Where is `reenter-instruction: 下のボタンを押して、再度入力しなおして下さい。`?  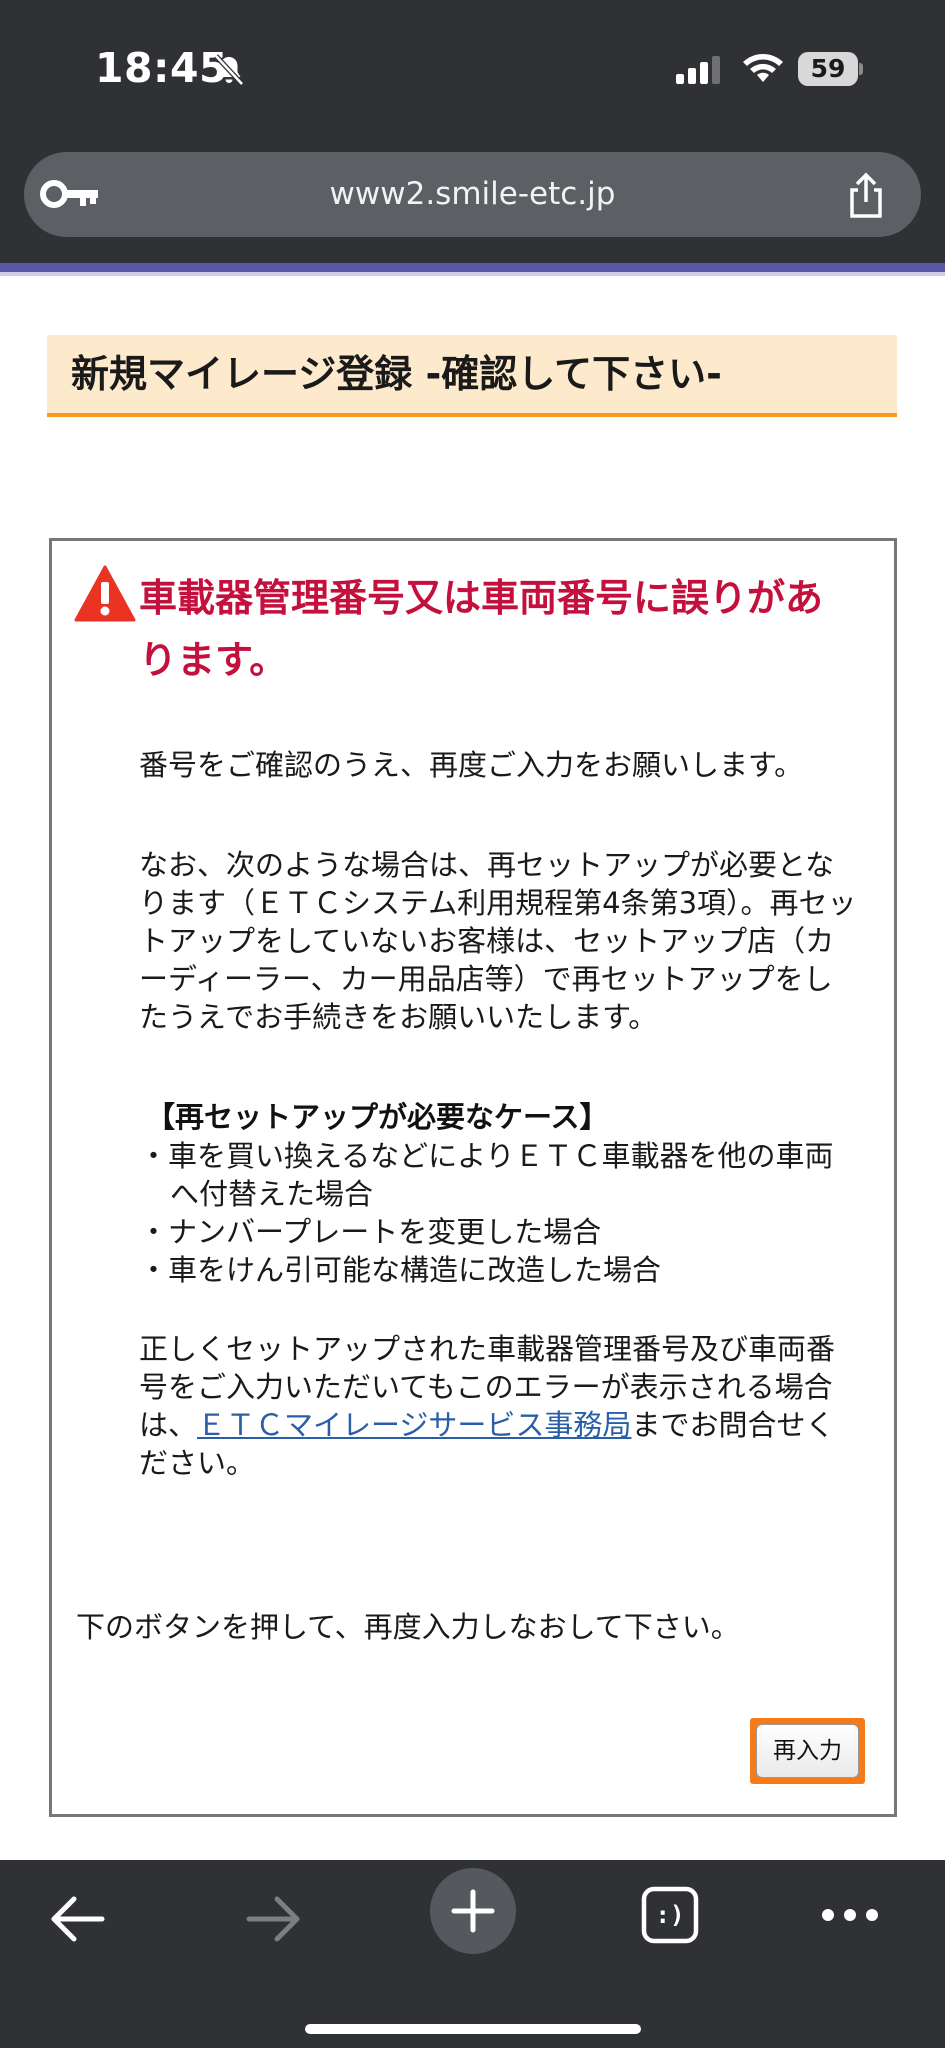 reenter-instruction: 下のボタンを押して、再度入力しなおして下さい。 is located at coordinates (408, 1627).